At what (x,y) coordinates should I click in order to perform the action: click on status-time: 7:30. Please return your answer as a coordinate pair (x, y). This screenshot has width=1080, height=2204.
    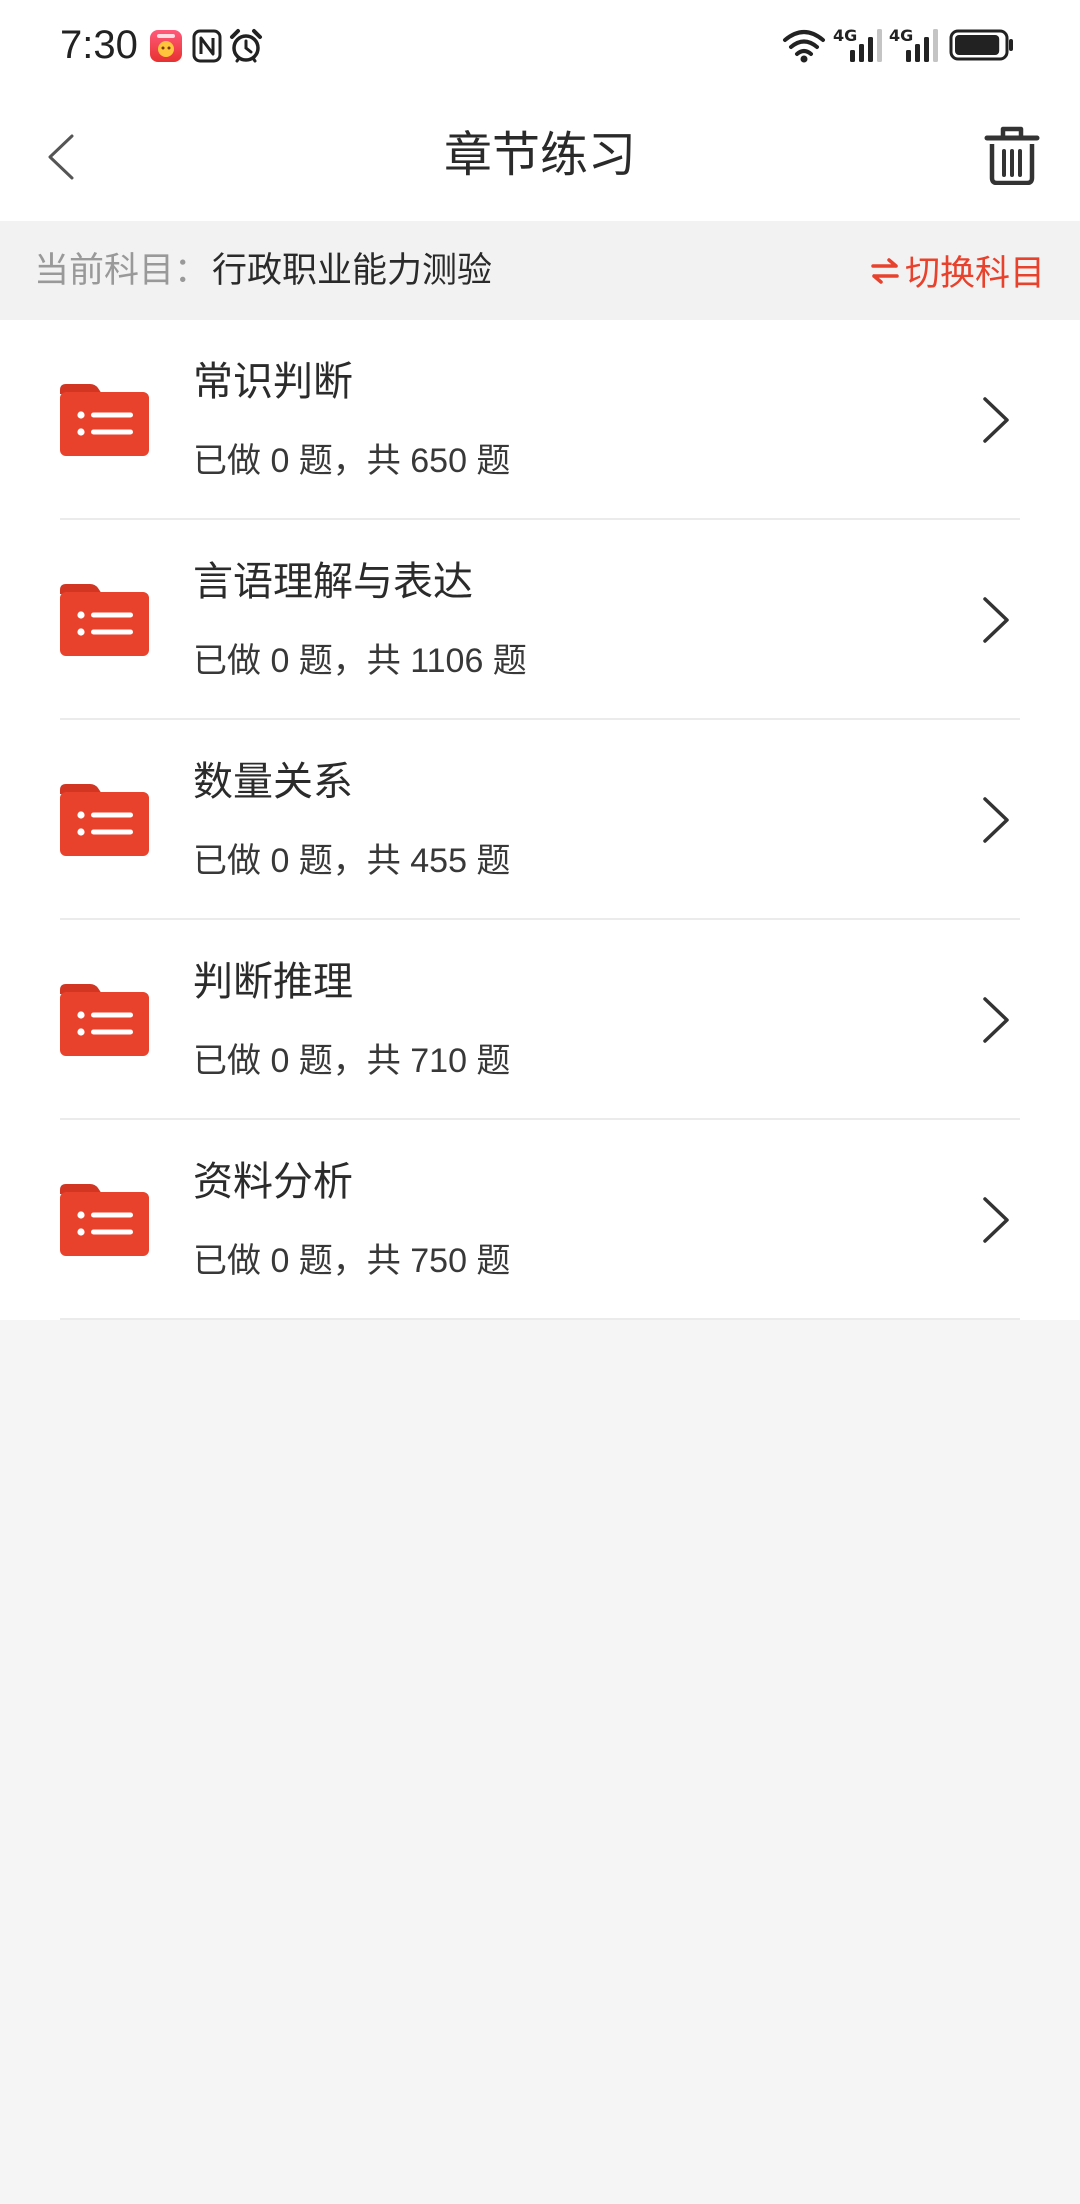
    Looking at the image, I should click on (99, 45).